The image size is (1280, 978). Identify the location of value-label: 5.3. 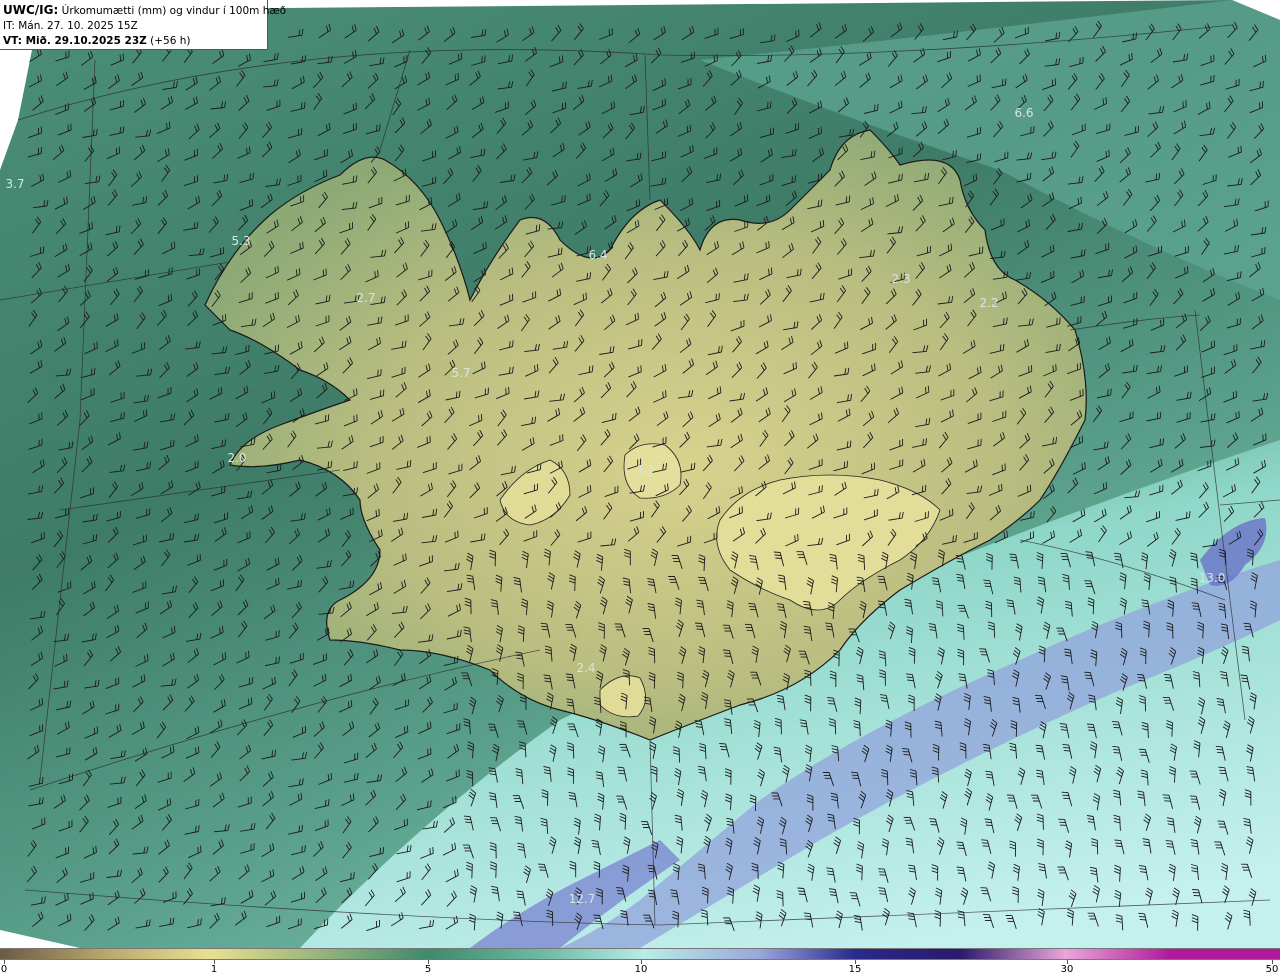
(240, 241).